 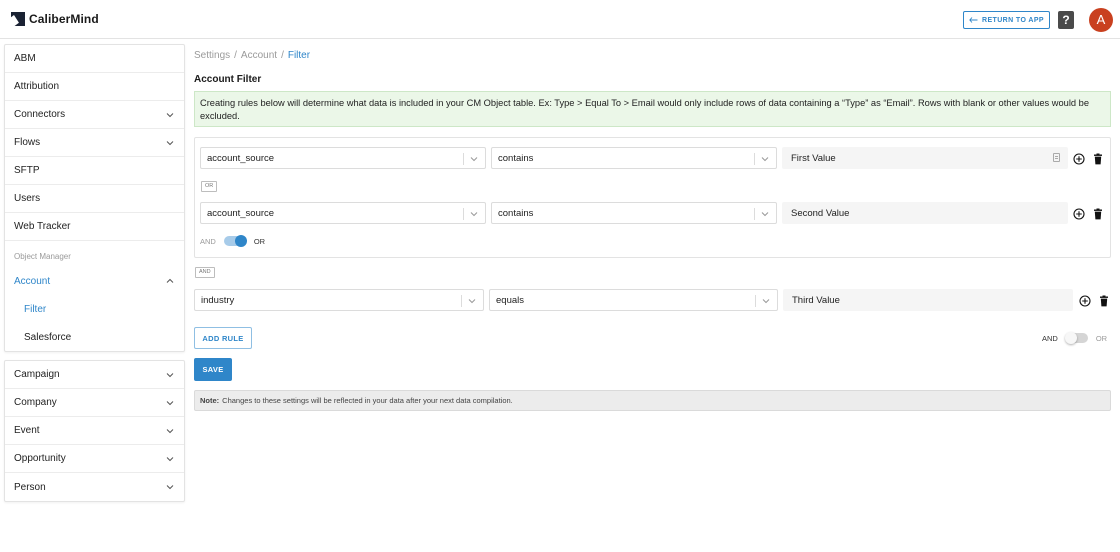 What do you see at coordinates (18, 19) in the screenshot?
I see `calibermind-logo-icon` at bounding box center [18, 19].